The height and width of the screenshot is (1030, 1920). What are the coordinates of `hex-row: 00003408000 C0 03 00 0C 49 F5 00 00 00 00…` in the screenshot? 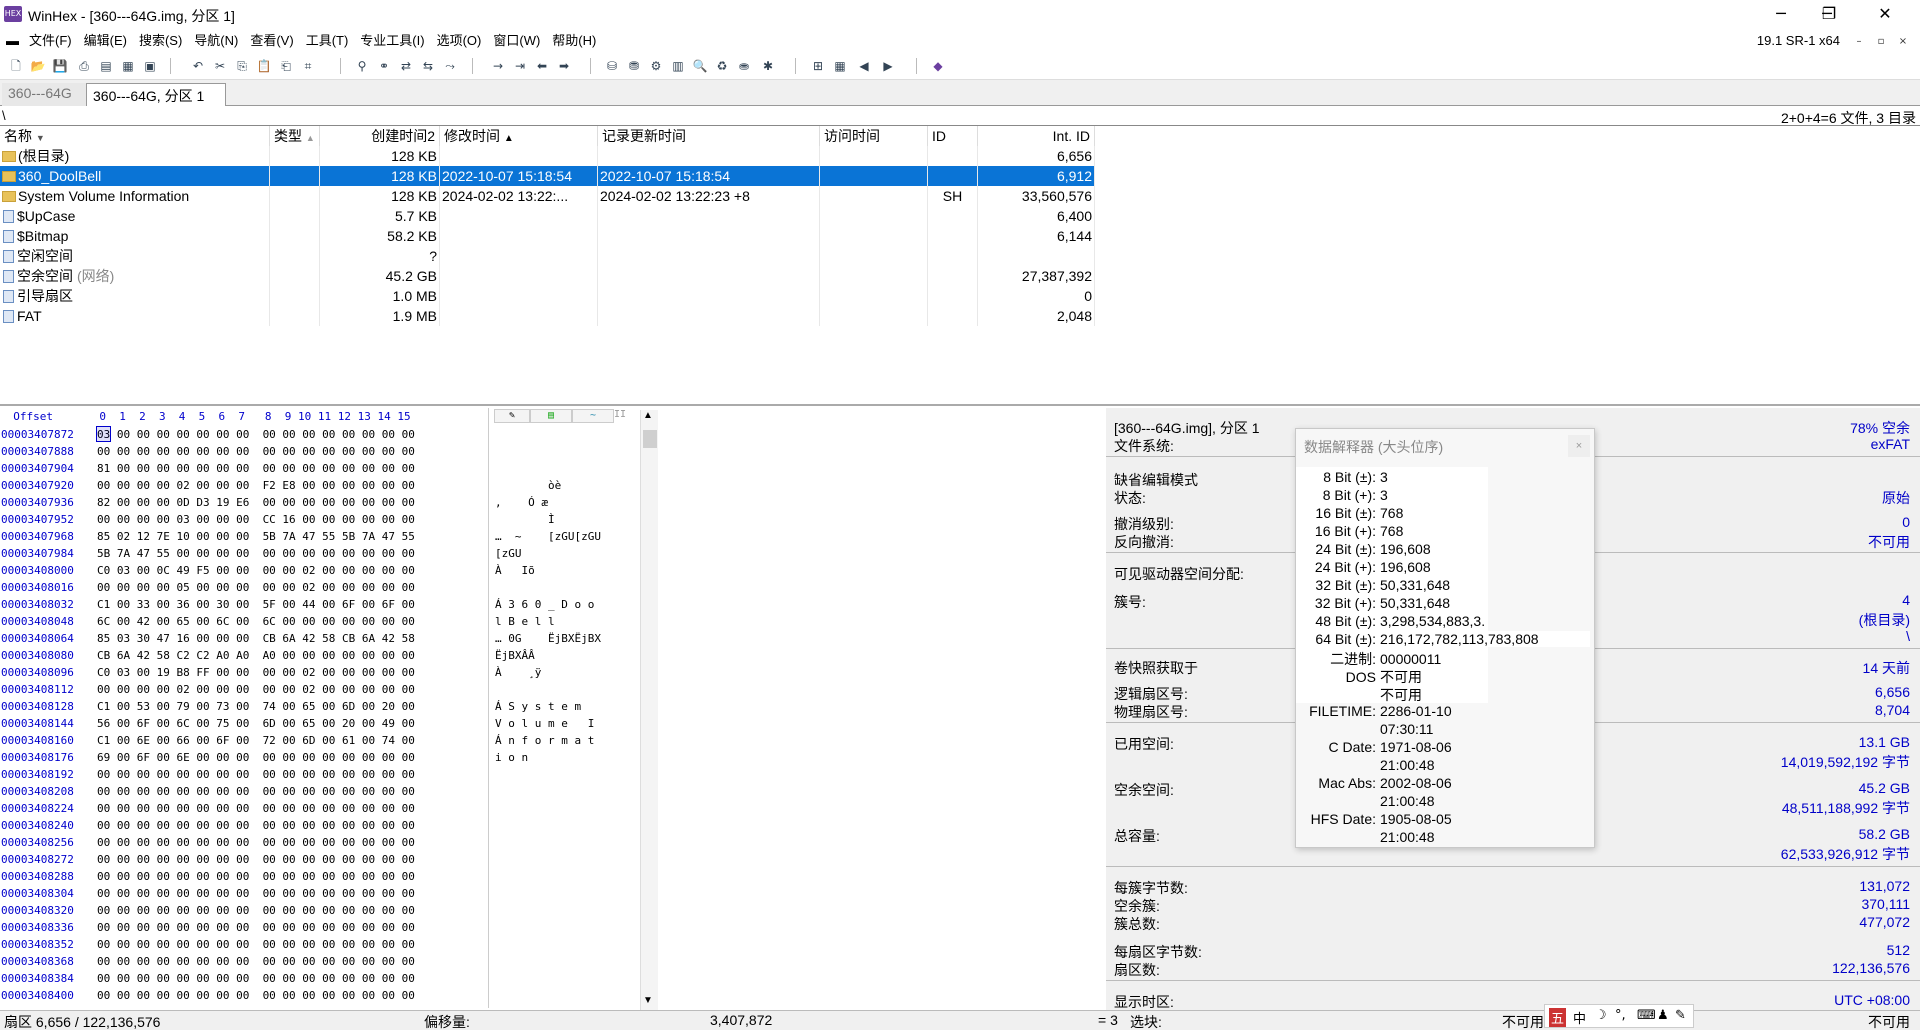 It's located at (320, 570).